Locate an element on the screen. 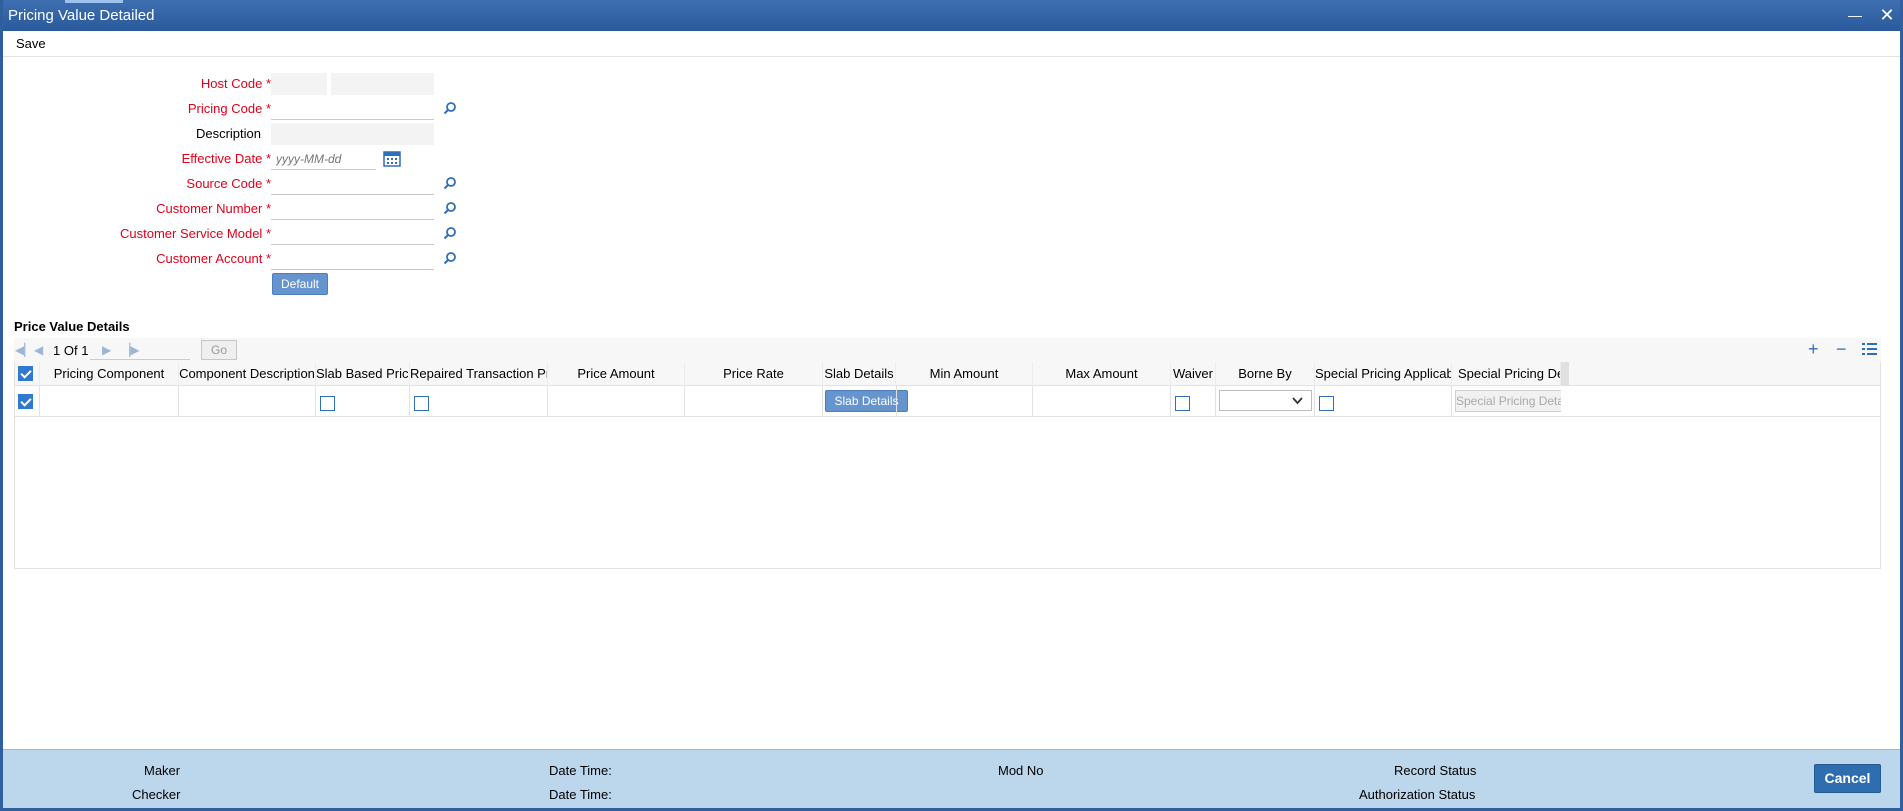  max-amount-cell is located at coordinates (1102, 401).